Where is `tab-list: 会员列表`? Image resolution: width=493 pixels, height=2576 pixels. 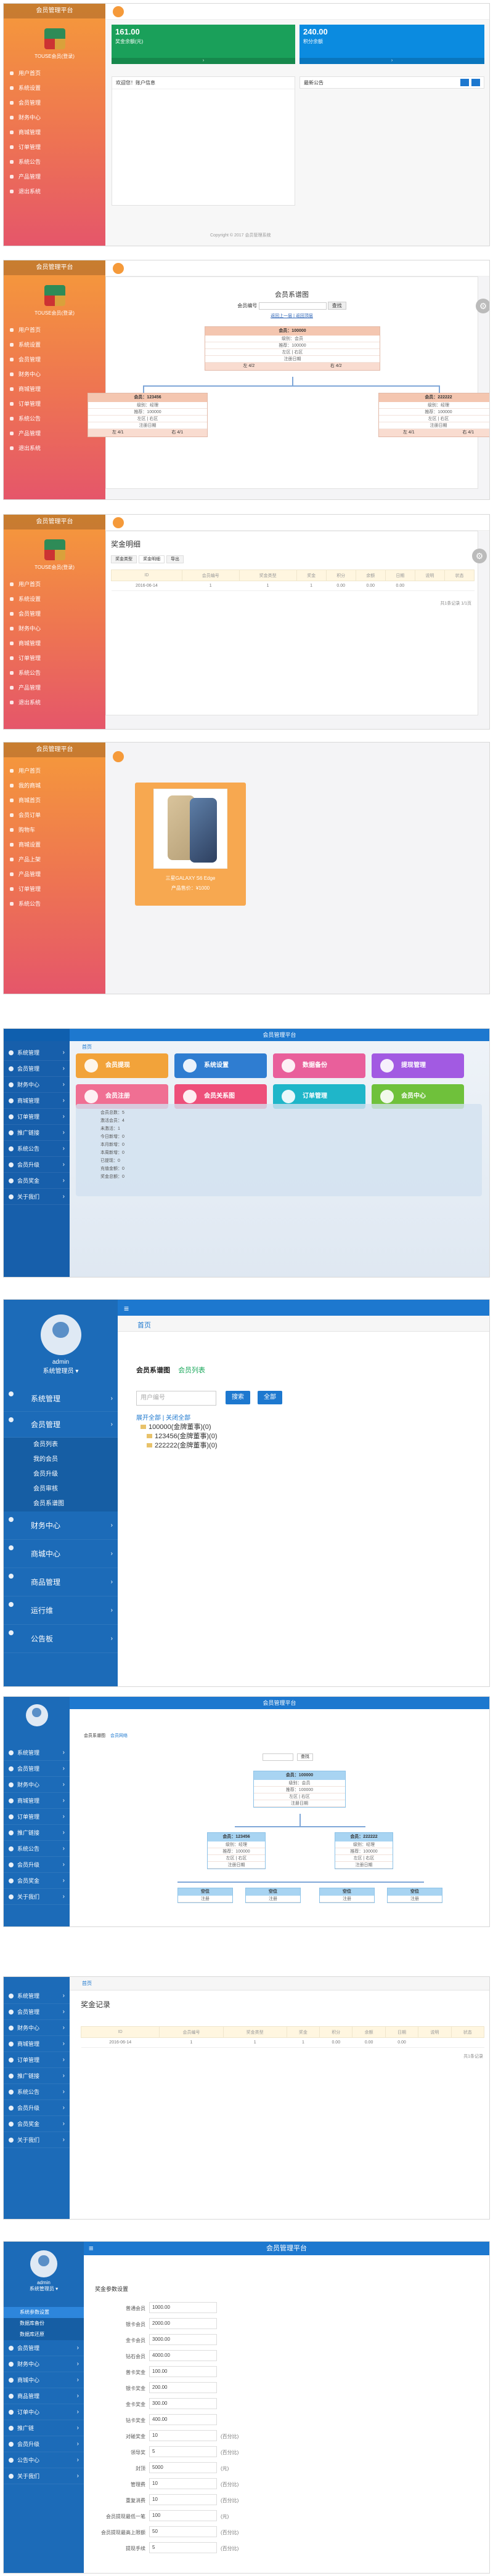
tab-list: 会员列表 is located at coordinates (191, 1370).